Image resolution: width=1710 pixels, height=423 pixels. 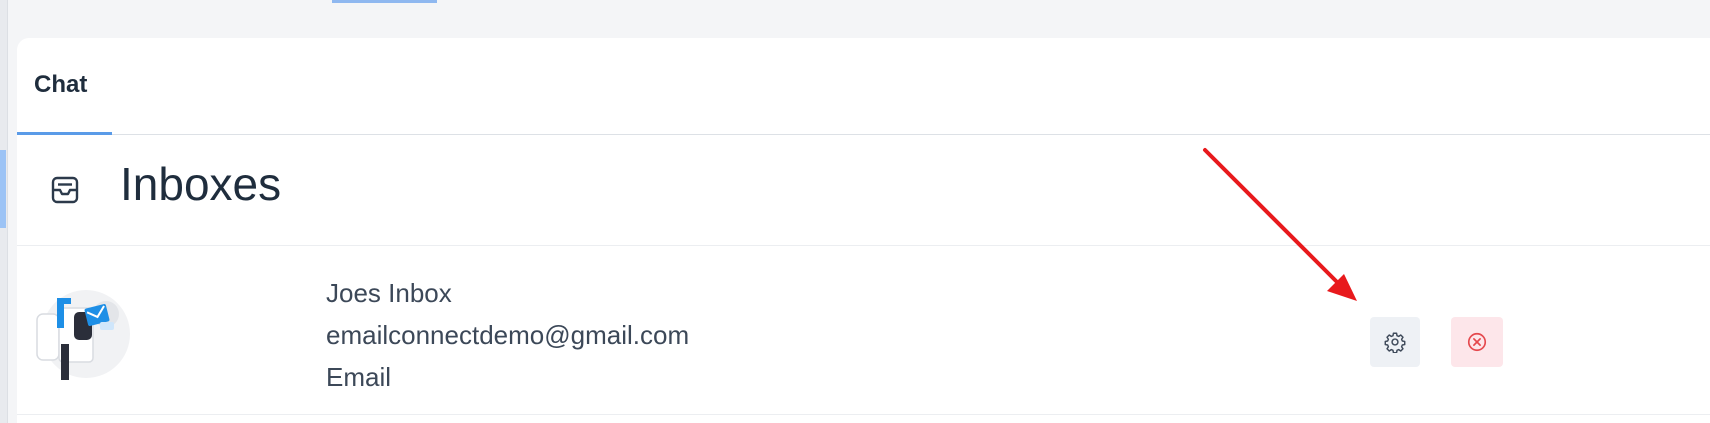 I want to click on inbox-name: Joes Inbox, so click(x=389, y=293).